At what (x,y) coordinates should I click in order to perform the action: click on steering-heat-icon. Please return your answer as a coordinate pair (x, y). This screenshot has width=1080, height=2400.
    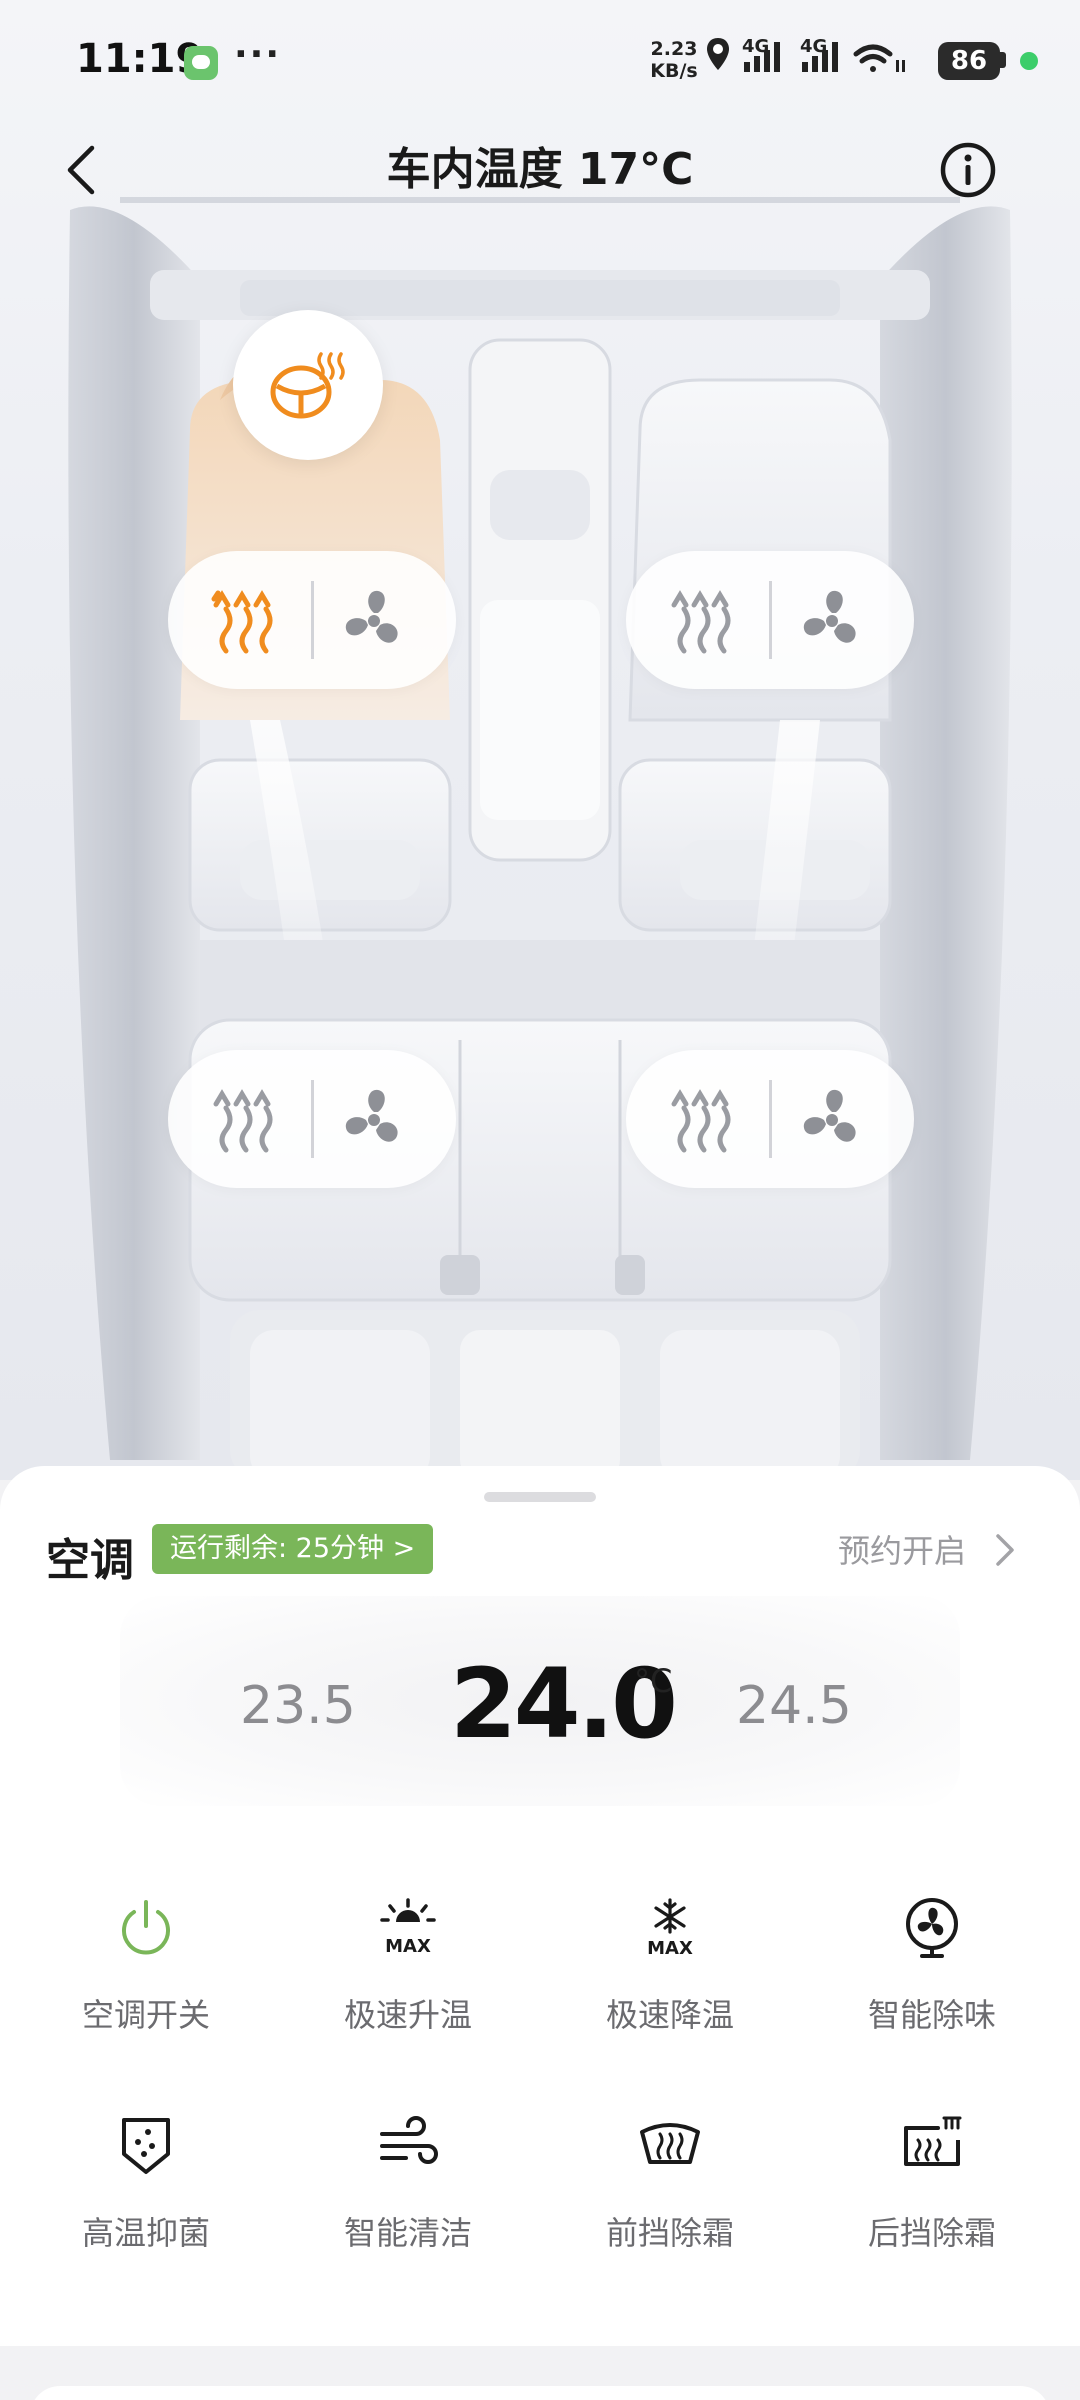
    Looking at the image, I should click on (307, 385).